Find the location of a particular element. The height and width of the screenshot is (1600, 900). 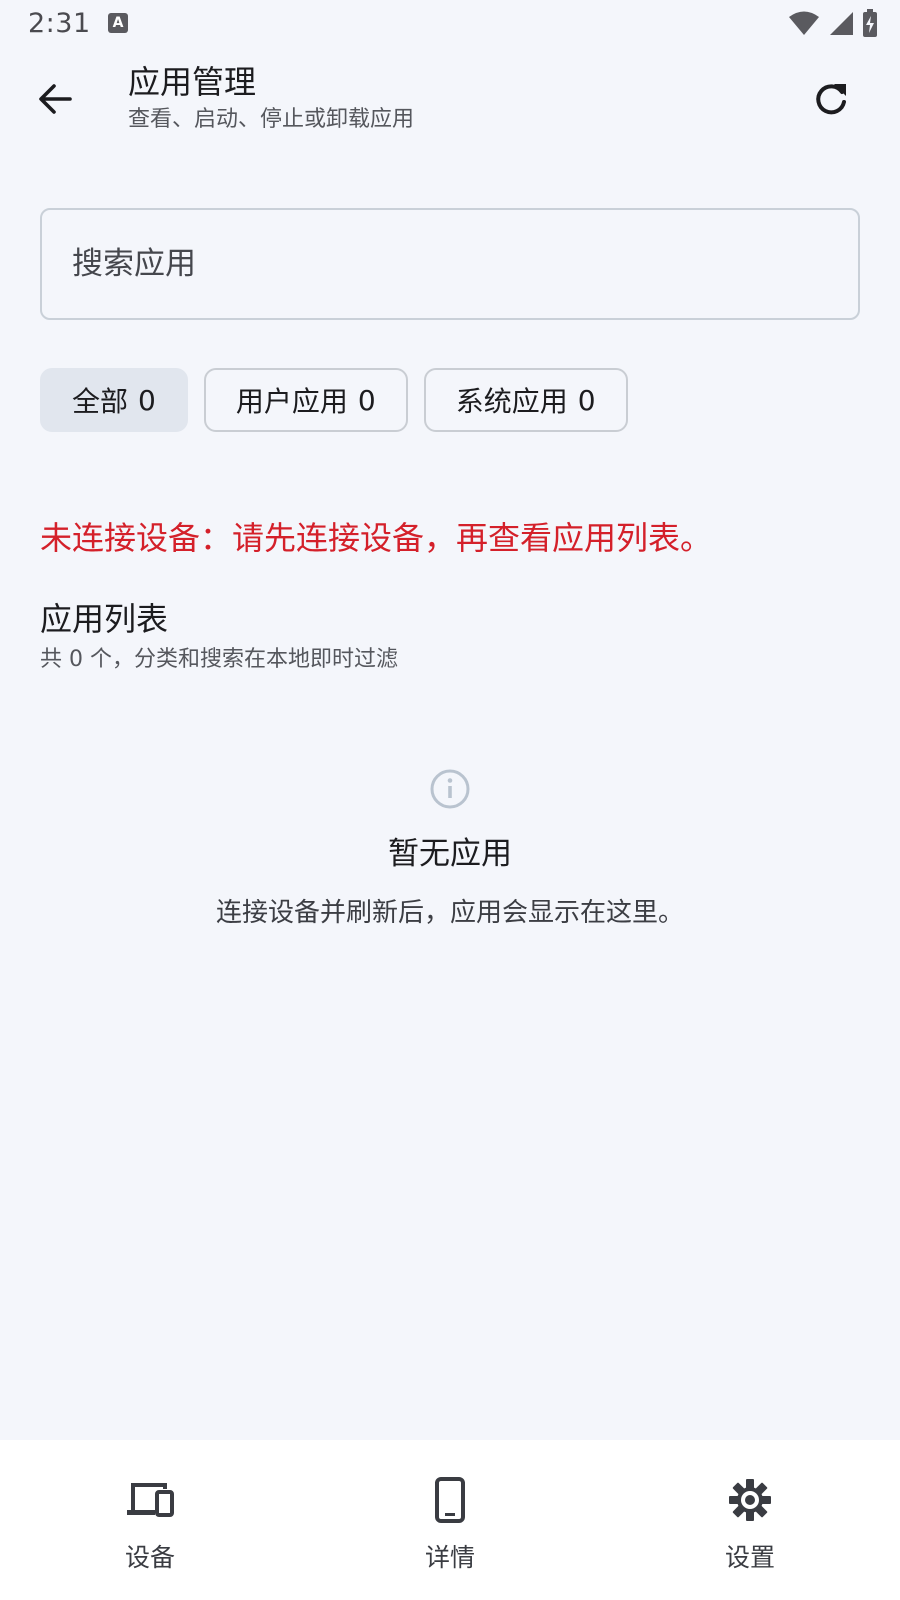

chip-label: 全部 is located at coordinates (100, 401).